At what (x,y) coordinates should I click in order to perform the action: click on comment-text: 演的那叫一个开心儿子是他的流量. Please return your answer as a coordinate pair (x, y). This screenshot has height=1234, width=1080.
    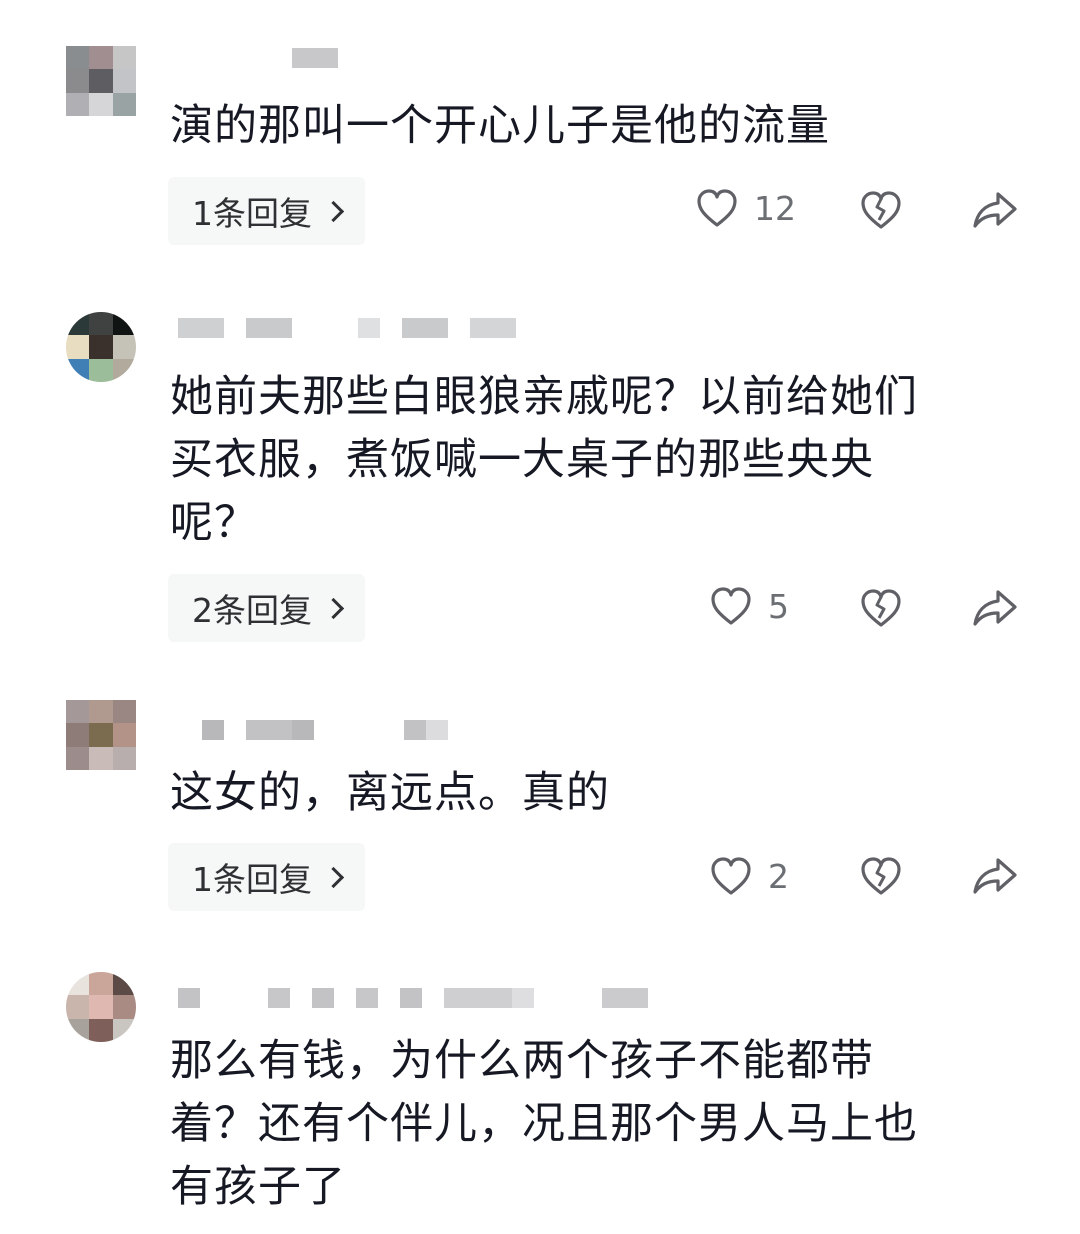
    Looking at the image, I should click on (500, 126).